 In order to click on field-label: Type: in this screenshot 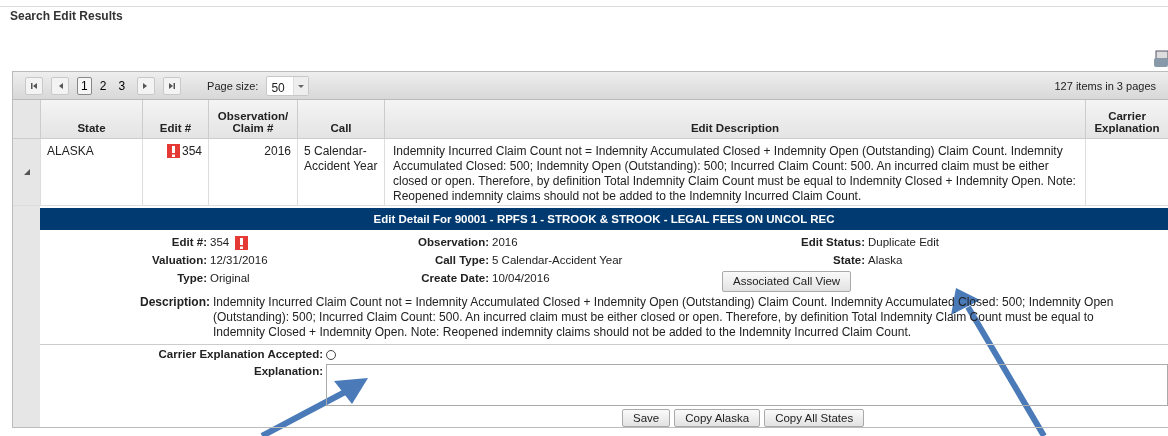, I will do `click(192, 278)`.